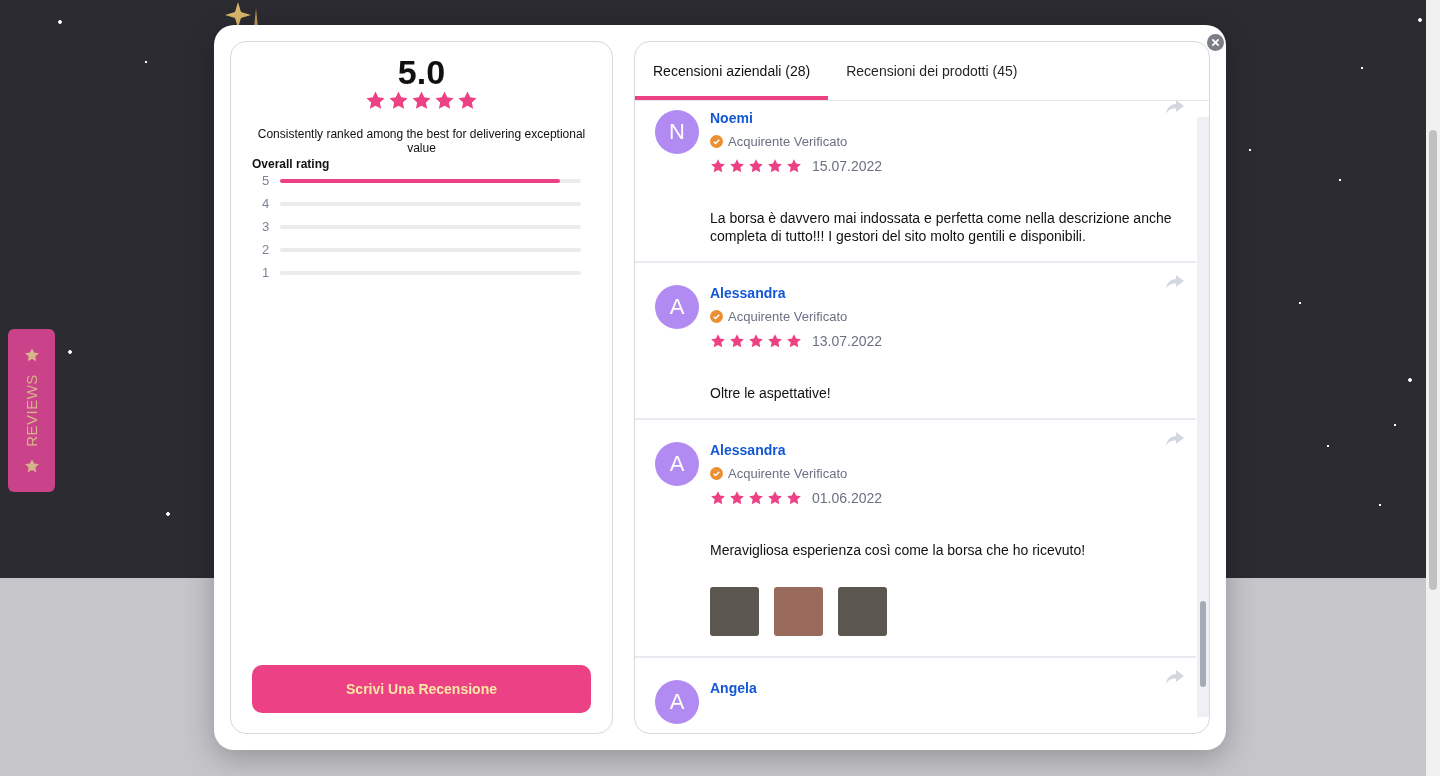  Describe the element at coordinates (266, 181) in the screenshot. I see `rating-label: 5` at that location.